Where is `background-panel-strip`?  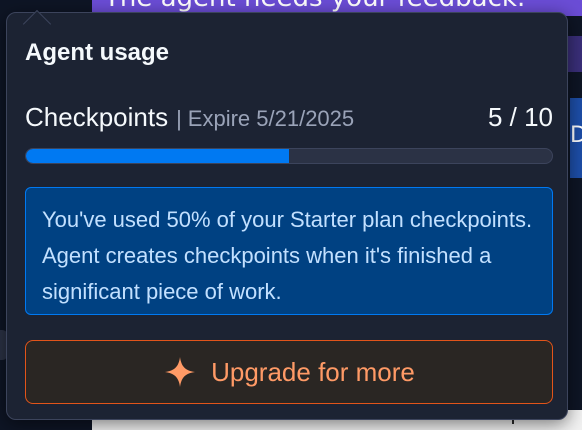 background-panel-strip is located at coordinates (575, 54).